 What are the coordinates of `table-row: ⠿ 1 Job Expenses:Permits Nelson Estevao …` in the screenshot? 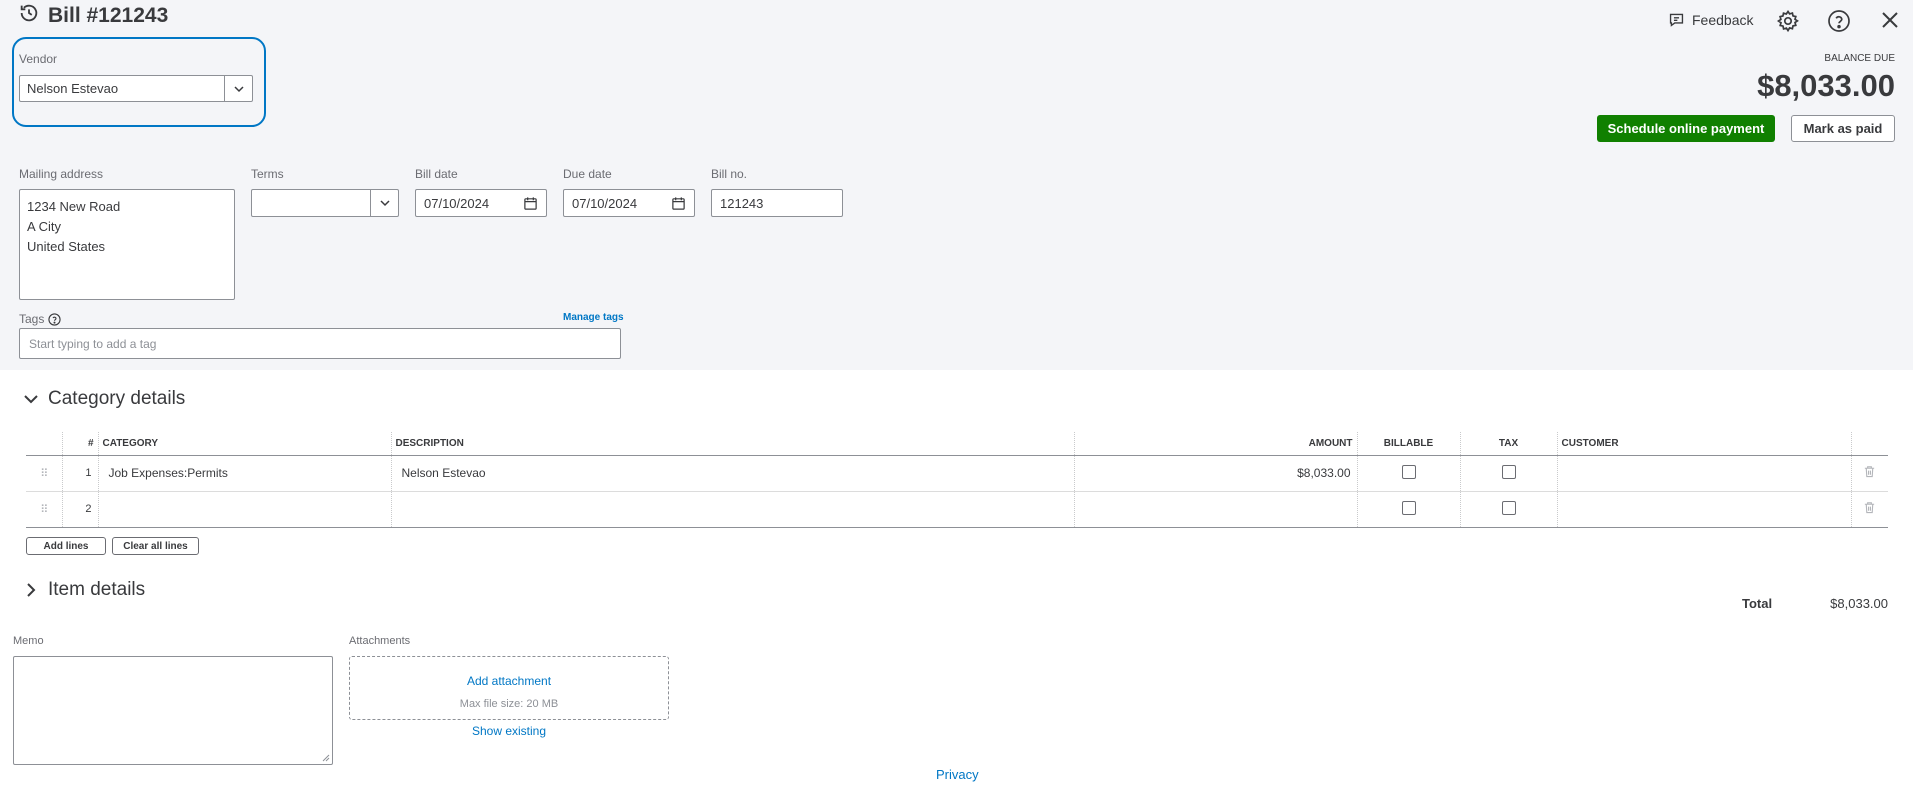 It's located at (957, 473).